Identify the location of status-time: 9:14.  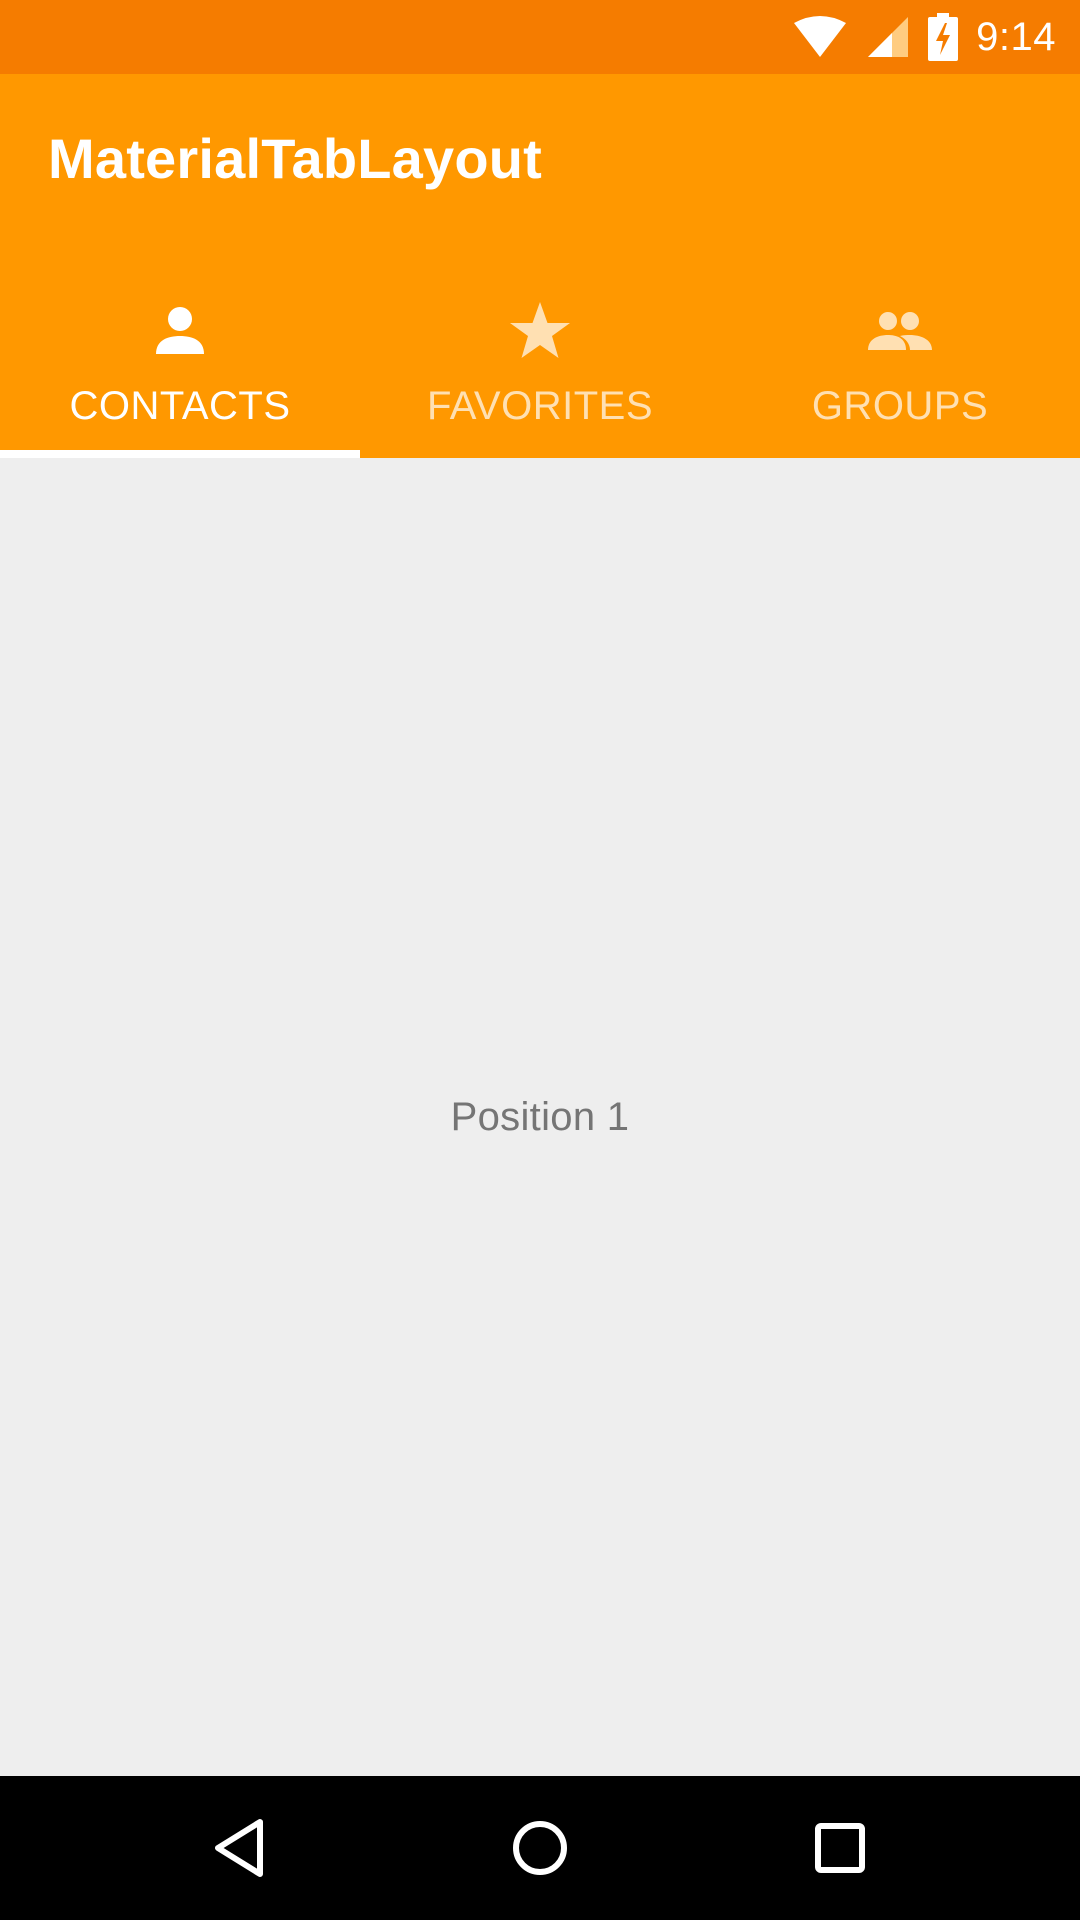
(1016, 36).